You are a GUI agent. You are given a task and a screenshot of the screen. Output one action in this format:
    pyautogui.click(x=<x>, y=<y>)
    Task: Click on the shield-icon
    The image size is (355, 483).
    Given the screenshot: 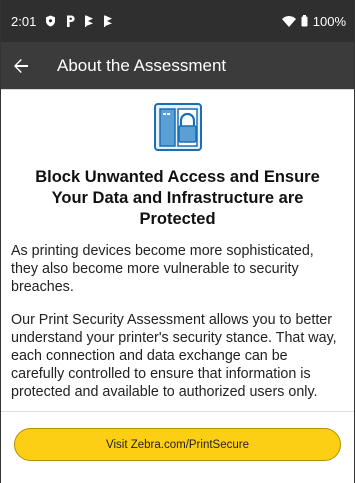 What is the action you would take?
    pyautogui.click(x=50, y=21)
    